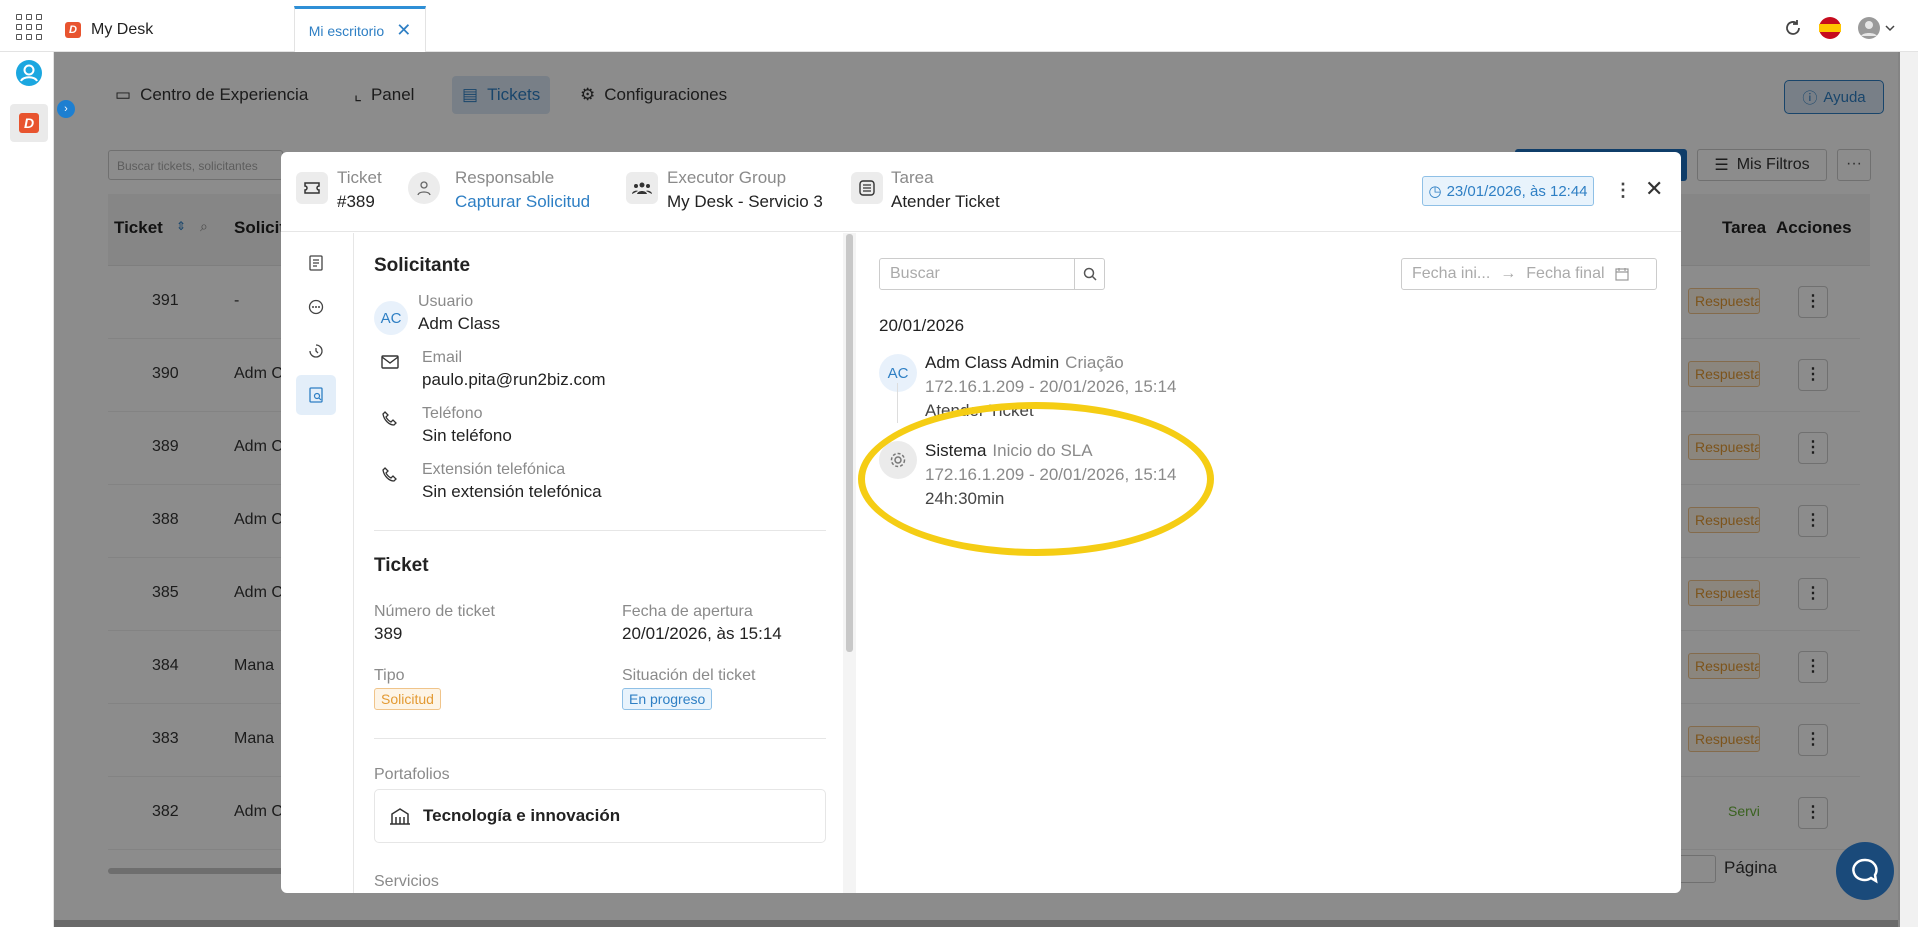 This screenshot has width=1918, height=927. What do you see at coordinates (175, 30) in the screenshot?
I see `tab-my-desk: D My Desk` at bounding box center [175, 30].